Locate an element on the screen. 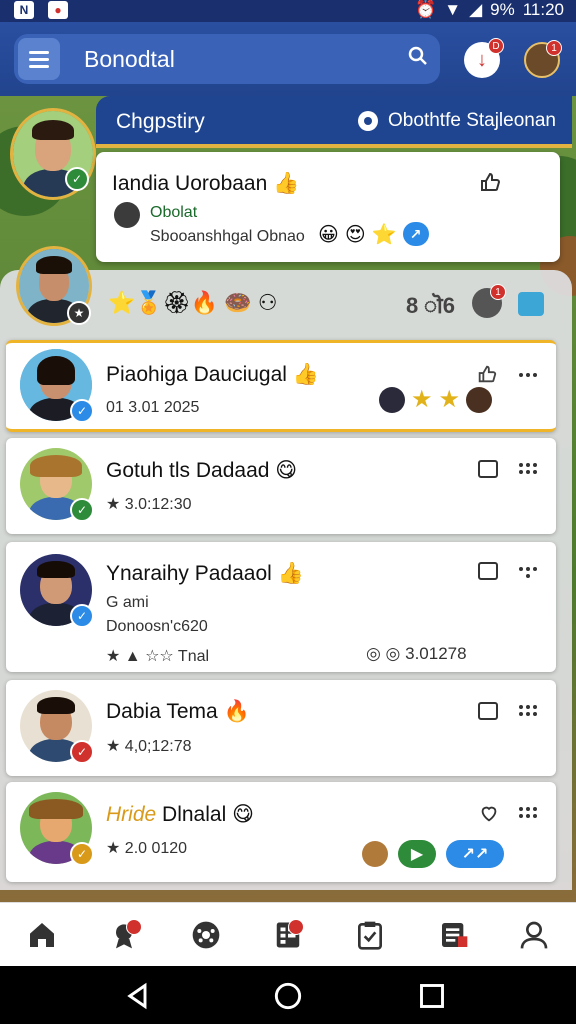 The width and height of the screenshot is (576, 1024). notification-badge: D is located at coordinates (496, 46).